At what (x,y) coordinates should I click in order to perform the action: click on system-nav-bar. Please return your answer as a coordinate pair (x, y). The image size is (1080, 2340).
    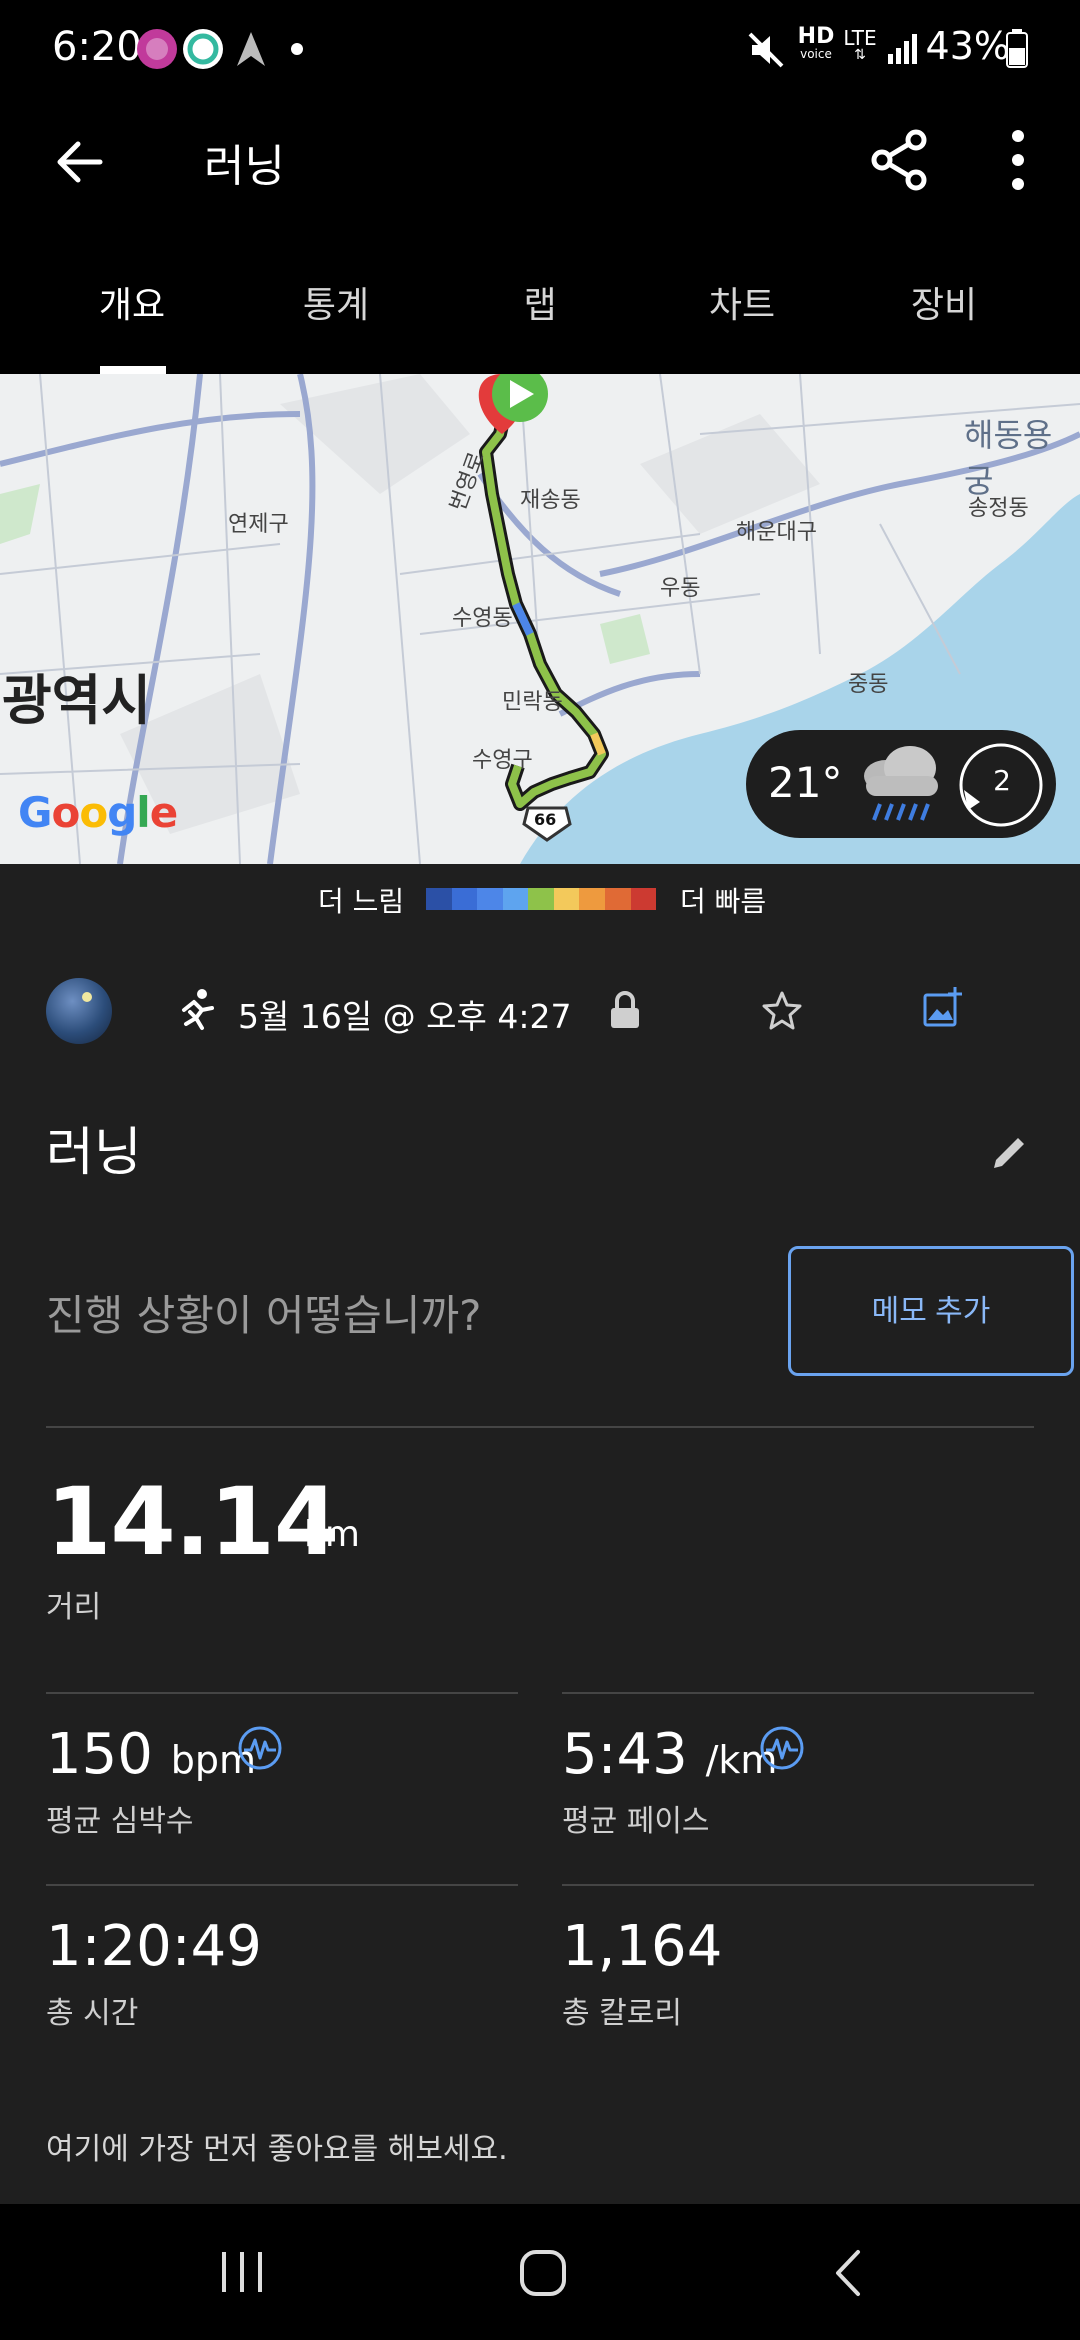
    Looking at the image, I should click on (540, 2272).